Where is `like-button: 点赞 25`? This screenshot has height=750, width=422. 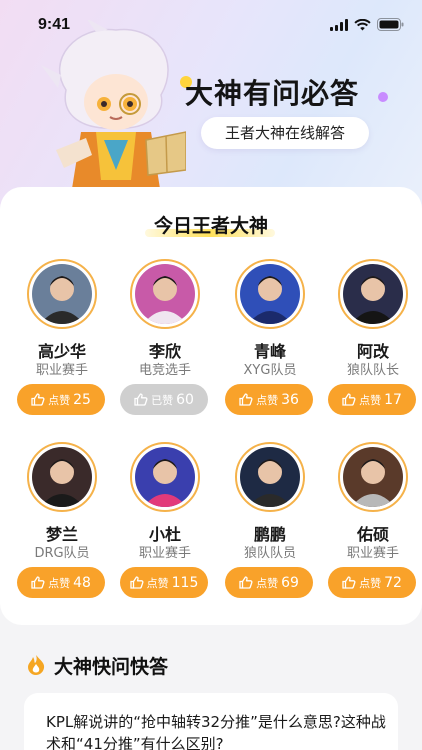 like-button: 点赞 25 is located at coordinates (61, 399).